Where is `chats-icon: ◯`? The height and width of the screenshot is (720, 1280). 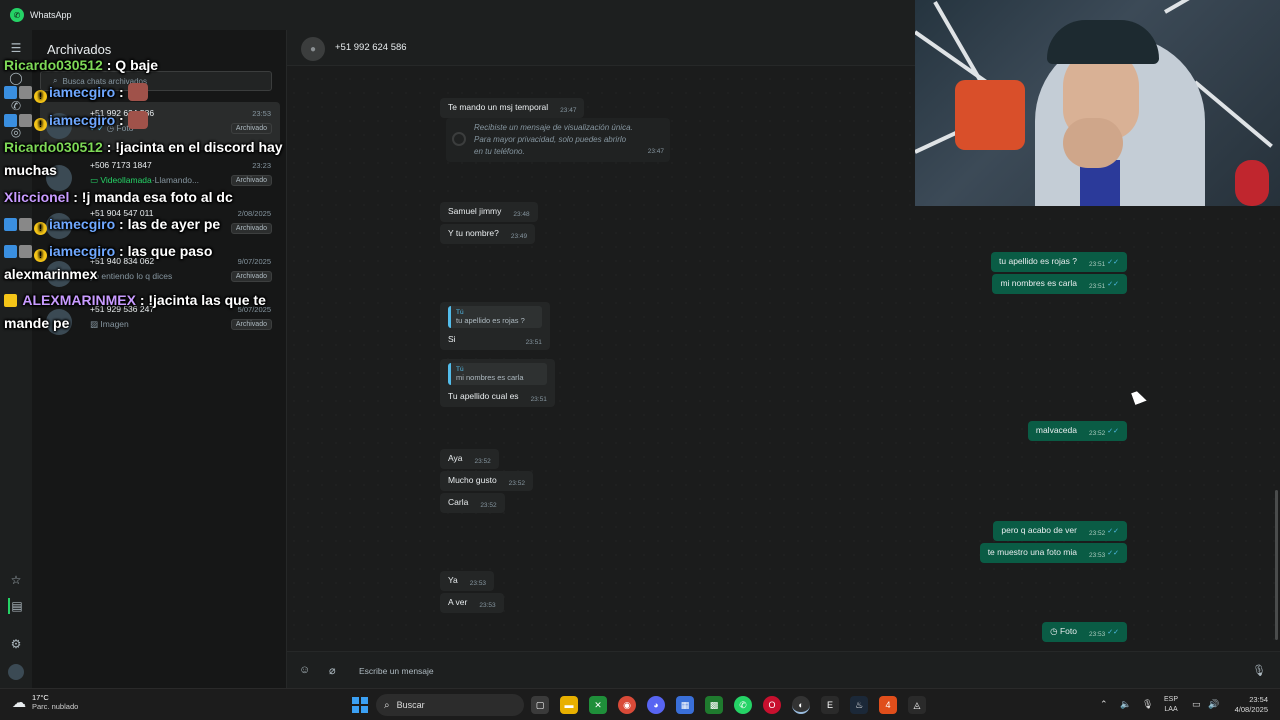
chats-icon: ◯ is located at coordinates (16, 78).